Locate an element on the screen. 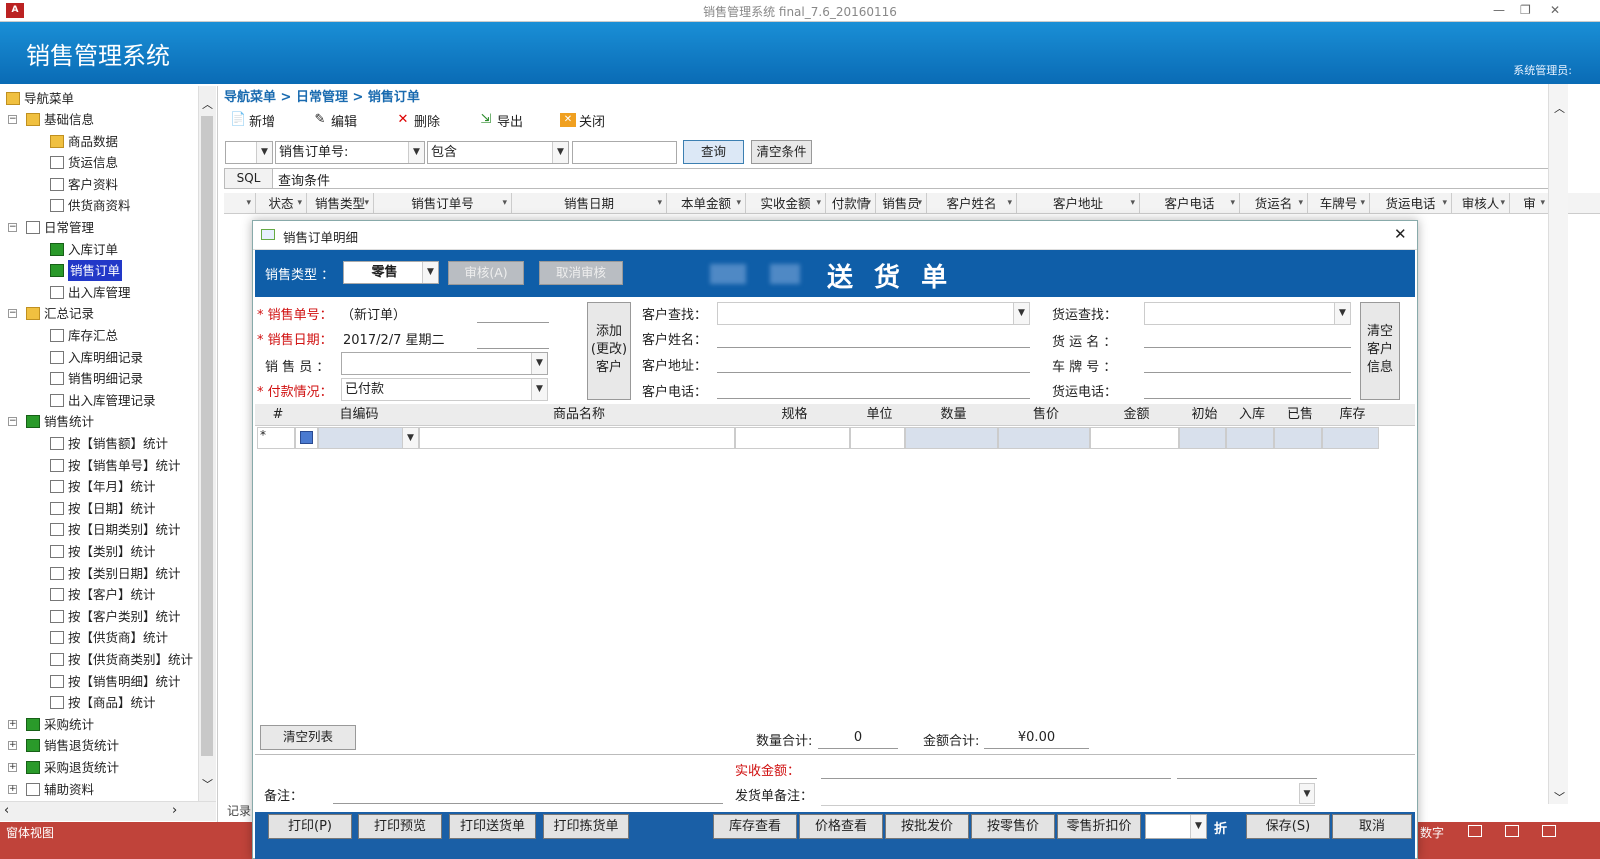 The image size is (1600, 859). grid-column-header: 审核人 is located at coordinates (1481, 203).